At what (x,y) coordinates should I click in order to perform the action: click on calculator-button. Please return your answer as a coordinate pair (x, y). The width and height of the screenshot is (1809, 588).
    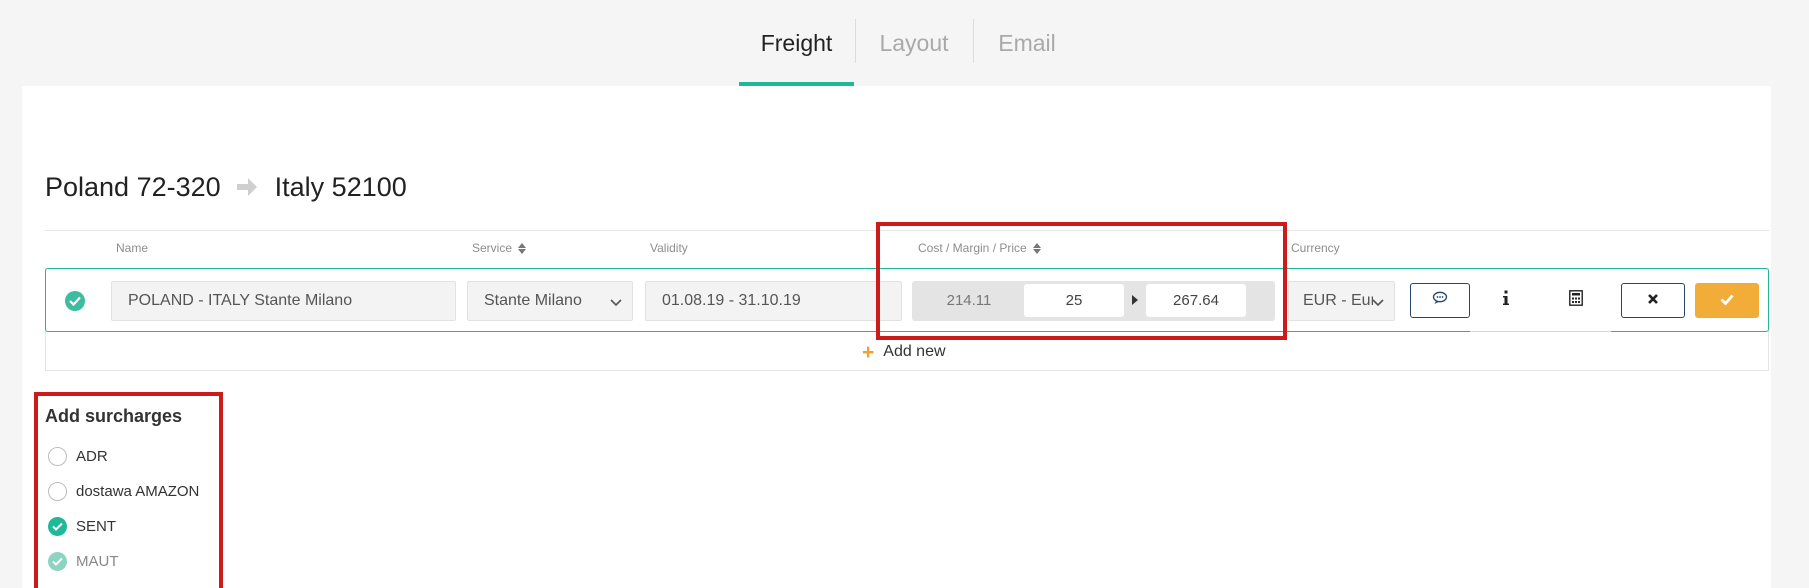
    Looking at the image, I should click on (1576, 300).